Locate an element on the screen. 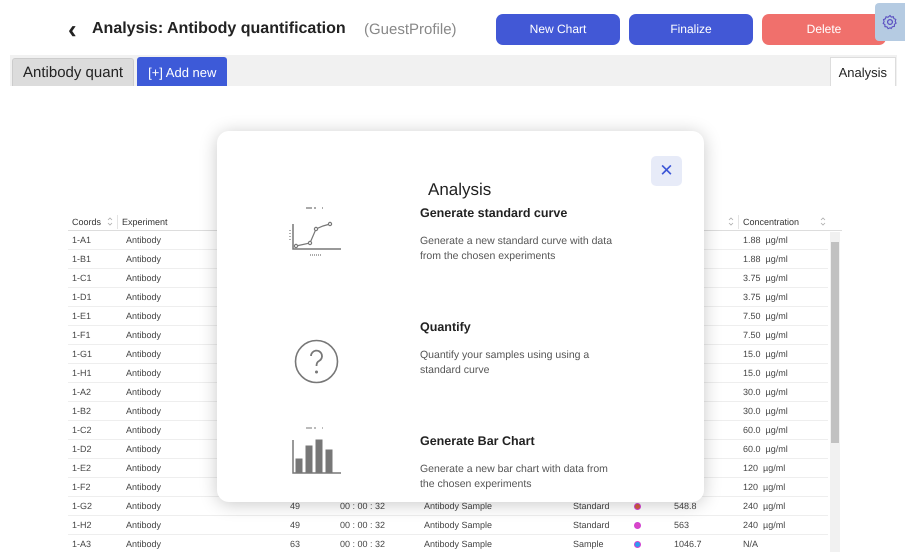  table-cell-text: 63 is located at coordinates (295, 544).